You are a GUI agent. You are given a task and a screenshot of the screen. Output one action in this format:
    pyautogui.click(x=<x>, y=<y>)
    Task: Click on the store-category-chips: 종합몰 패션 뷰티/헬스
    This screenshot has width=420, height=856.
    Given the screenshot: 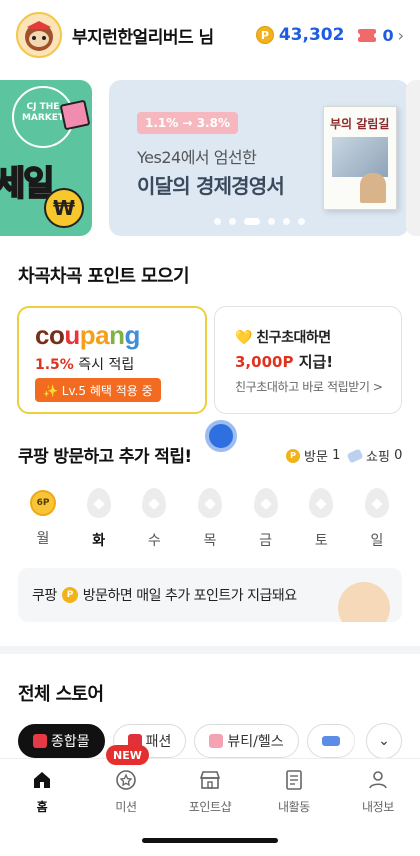 What is the action you would take?
    pyautogui.click(x=186, y=741)
    